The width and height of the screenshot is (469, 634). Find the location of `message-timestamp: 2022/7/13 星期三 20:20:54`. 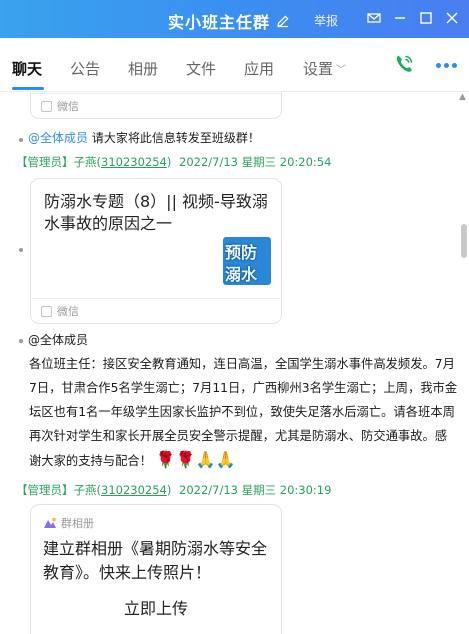

message-timestamp: 2022/7/13 星期三 20:20:54 is located at coordinates (255, 162).